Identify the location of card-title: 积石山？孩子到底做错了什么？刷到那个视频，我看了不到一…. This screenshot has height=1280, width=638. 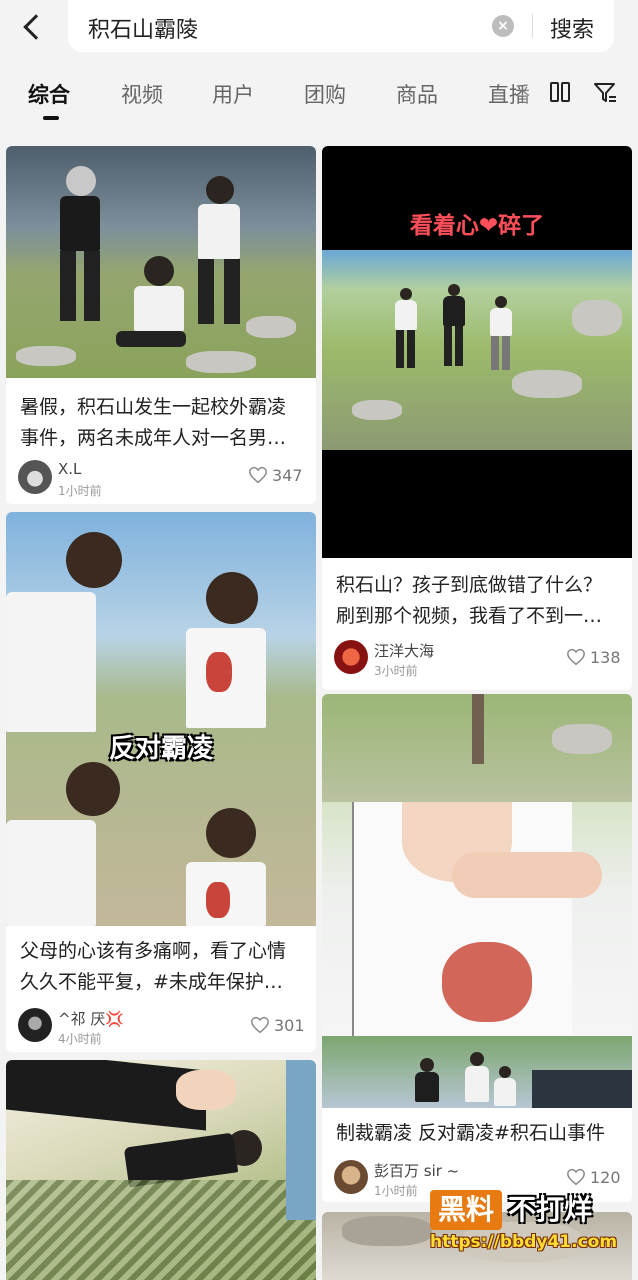
(478, 601).